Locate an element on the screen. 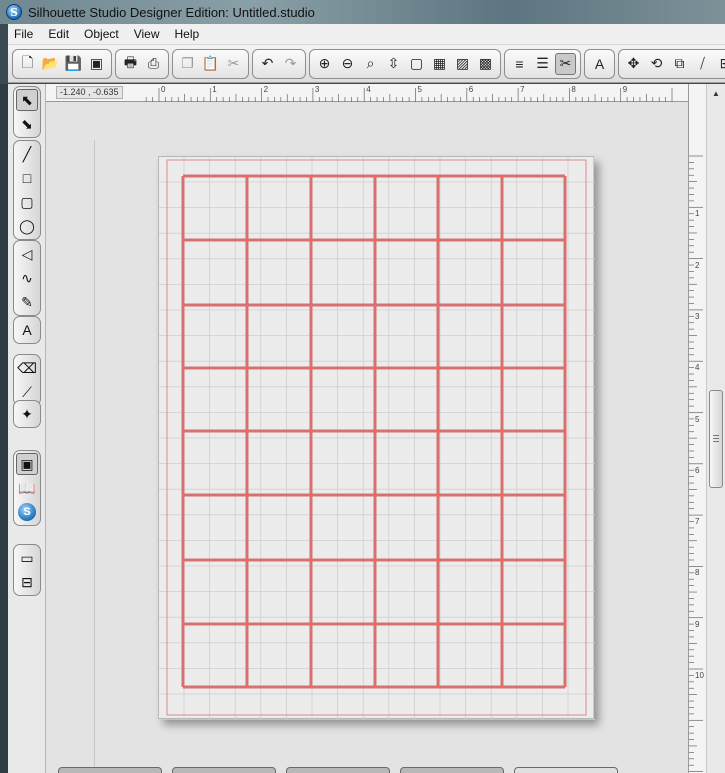 The width and height of the screenshot is (725, 773). fit-to-page-icon: ▢ is located at coordinates (416, 64).